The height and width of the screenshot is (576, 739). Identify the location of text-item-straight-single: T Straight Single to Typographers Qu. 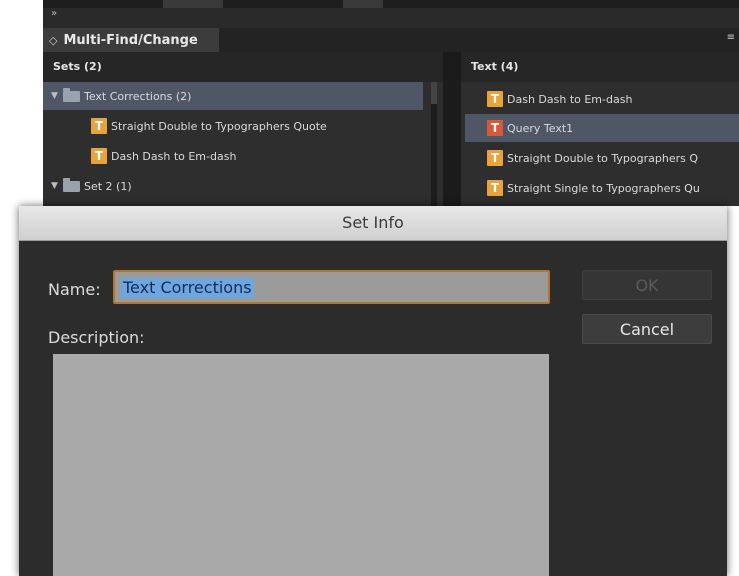
(613, 188).